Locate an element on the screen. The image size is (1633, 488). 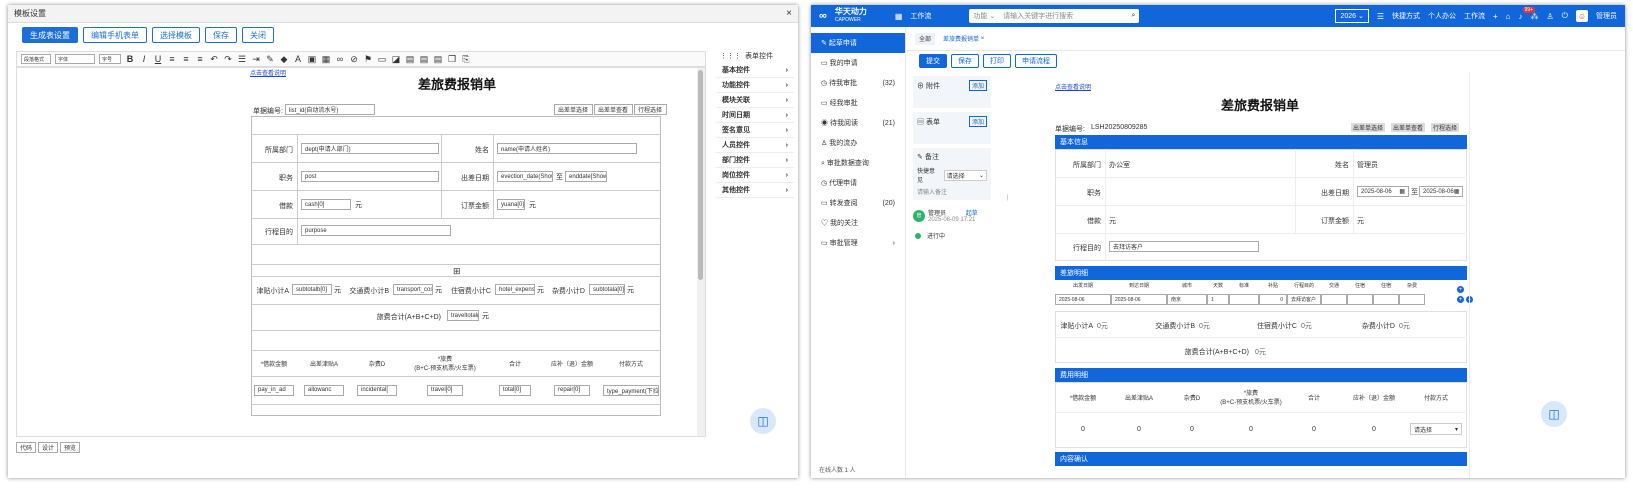
post-field: post is located at coordinates (370, 176).